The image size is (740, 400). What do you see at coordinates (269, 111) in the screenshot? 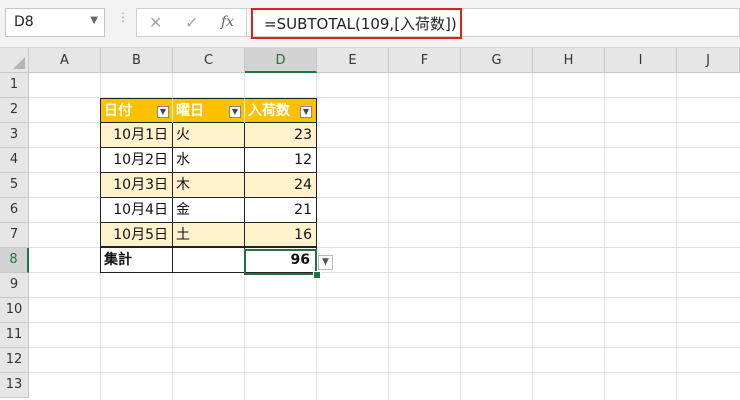
I see `table-header-qty-label: 入荷数` at bounding box center [269, 111].